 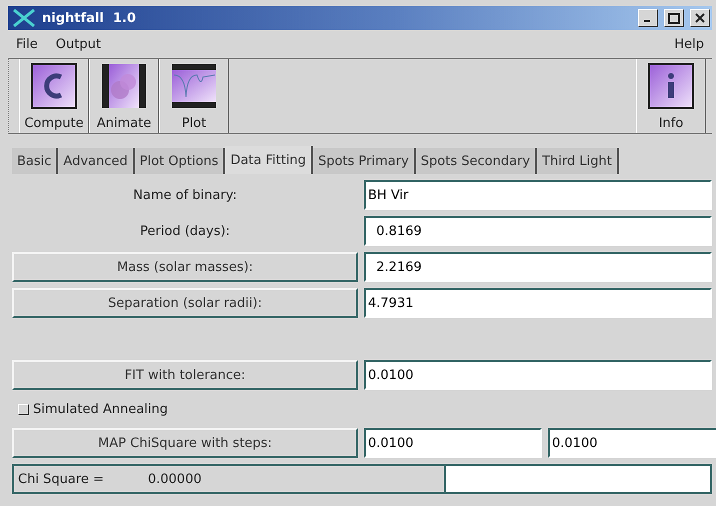 I want to click on checkbox, so click(x=23, y=409).